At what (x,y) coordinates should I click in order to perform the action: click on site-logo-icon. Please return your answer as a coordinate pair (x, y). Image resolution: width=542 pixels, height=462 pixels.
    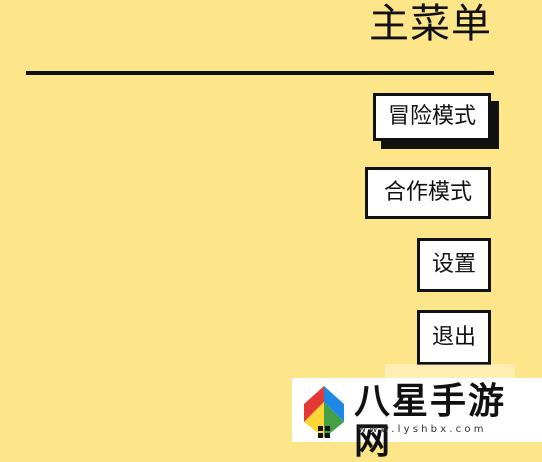
    Looking at the image, I should click on (324, 412).